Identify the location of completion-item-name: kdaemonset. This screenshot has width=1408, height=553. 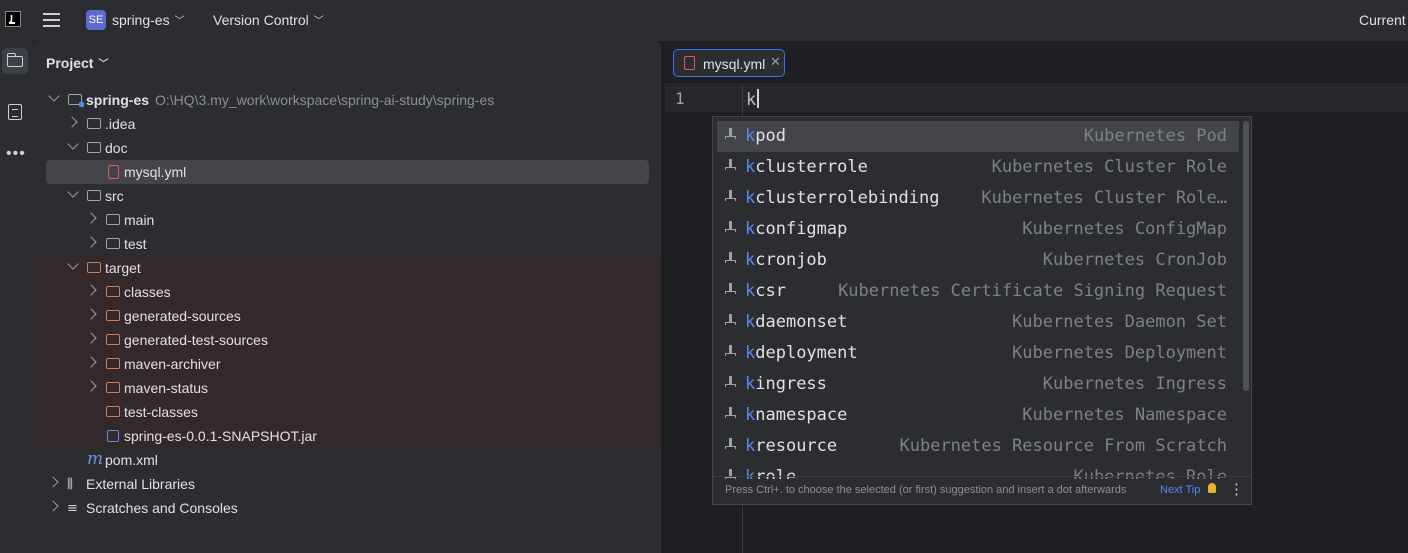
(796, 322).